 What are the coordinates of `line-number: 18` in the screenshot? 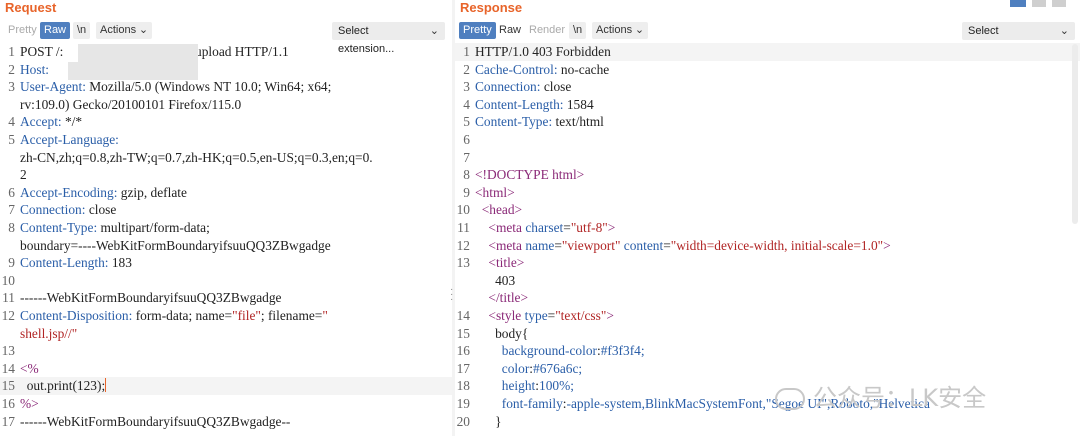 It's located at (463, 386).